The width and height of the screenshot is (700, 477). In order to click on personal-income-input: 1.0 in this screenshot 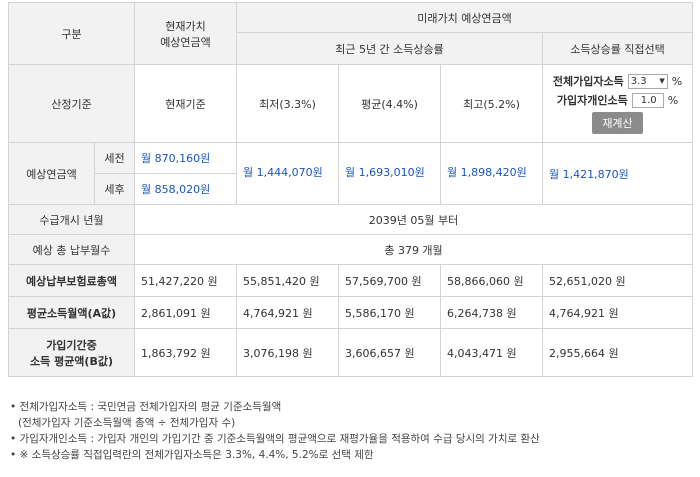, I will do `click(647, 100)`.